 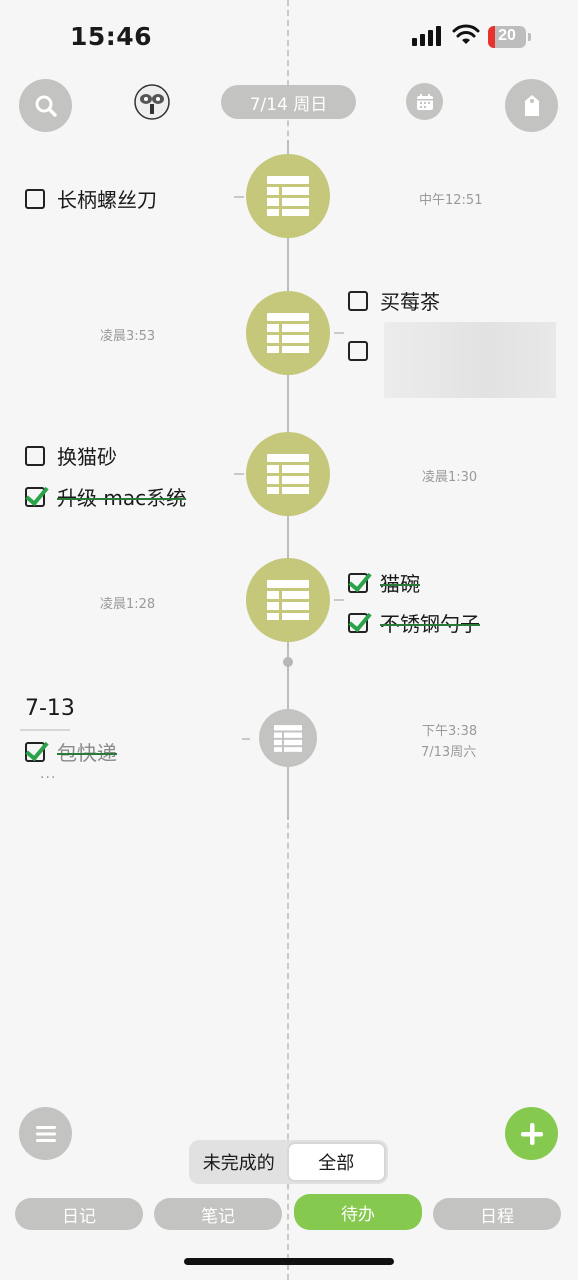 I want to click on tab-diary: 日记, so click(x=79, y=1214).